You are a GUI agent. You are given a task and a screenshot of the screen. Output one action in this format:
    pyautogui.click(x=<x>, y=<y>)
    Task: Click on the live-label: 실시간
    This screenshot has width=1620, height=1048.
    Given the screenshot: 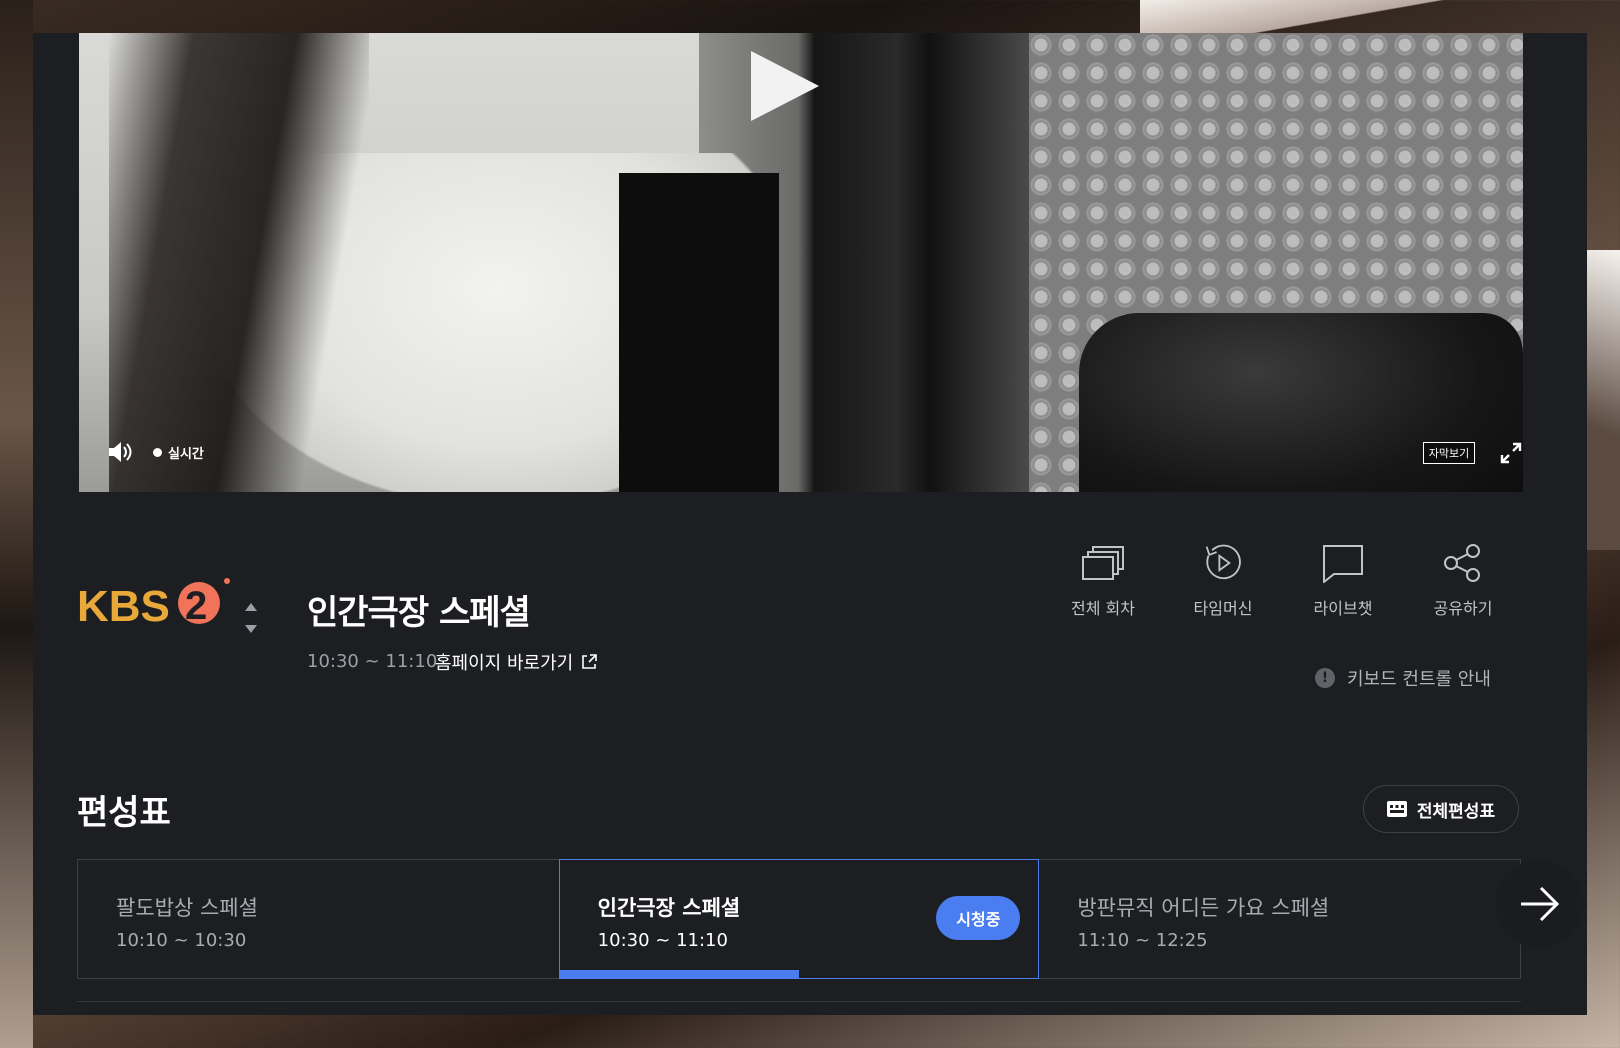 What is the action you would take?
    pyautogui.click(x=186, y=454)
    